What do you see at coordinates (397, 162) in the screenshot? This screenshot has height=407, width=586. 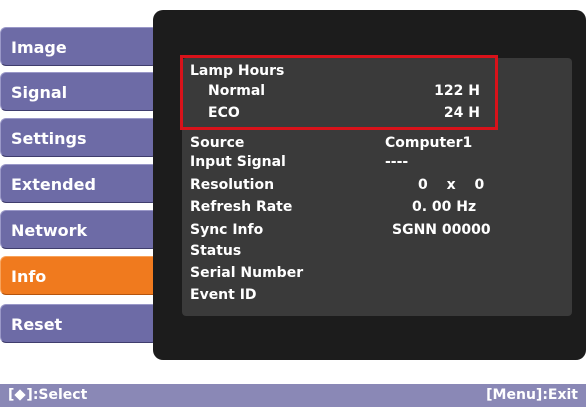 I see `input-signal-value: ----` at bounding box center [397, 162].